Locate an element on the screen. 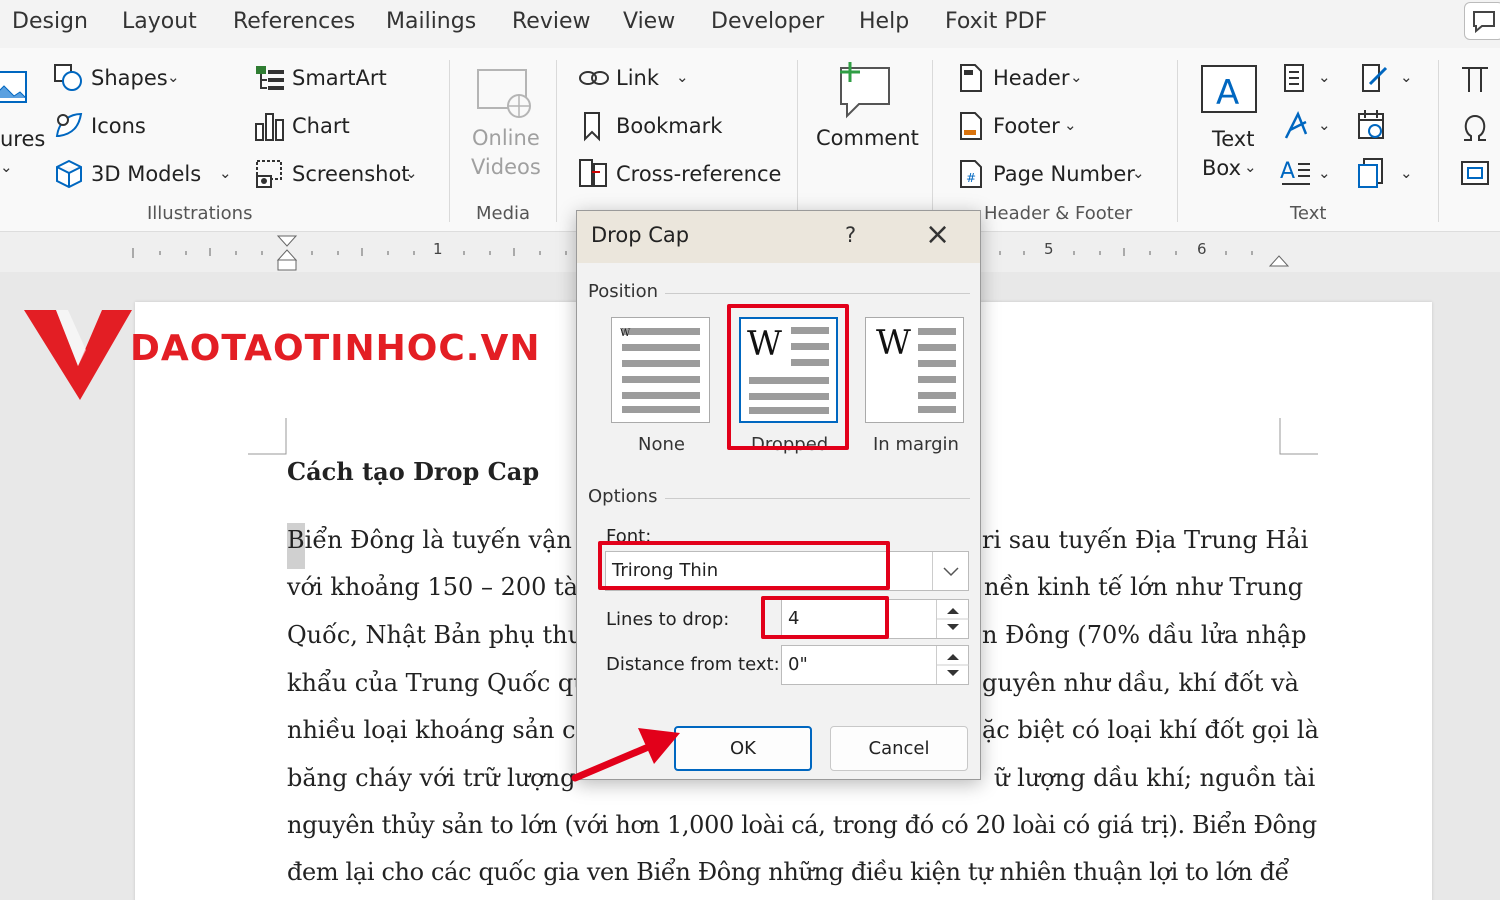 This screenshot has height=900, width=1500. red-arrow-icon is located at coordinates (625, 755).